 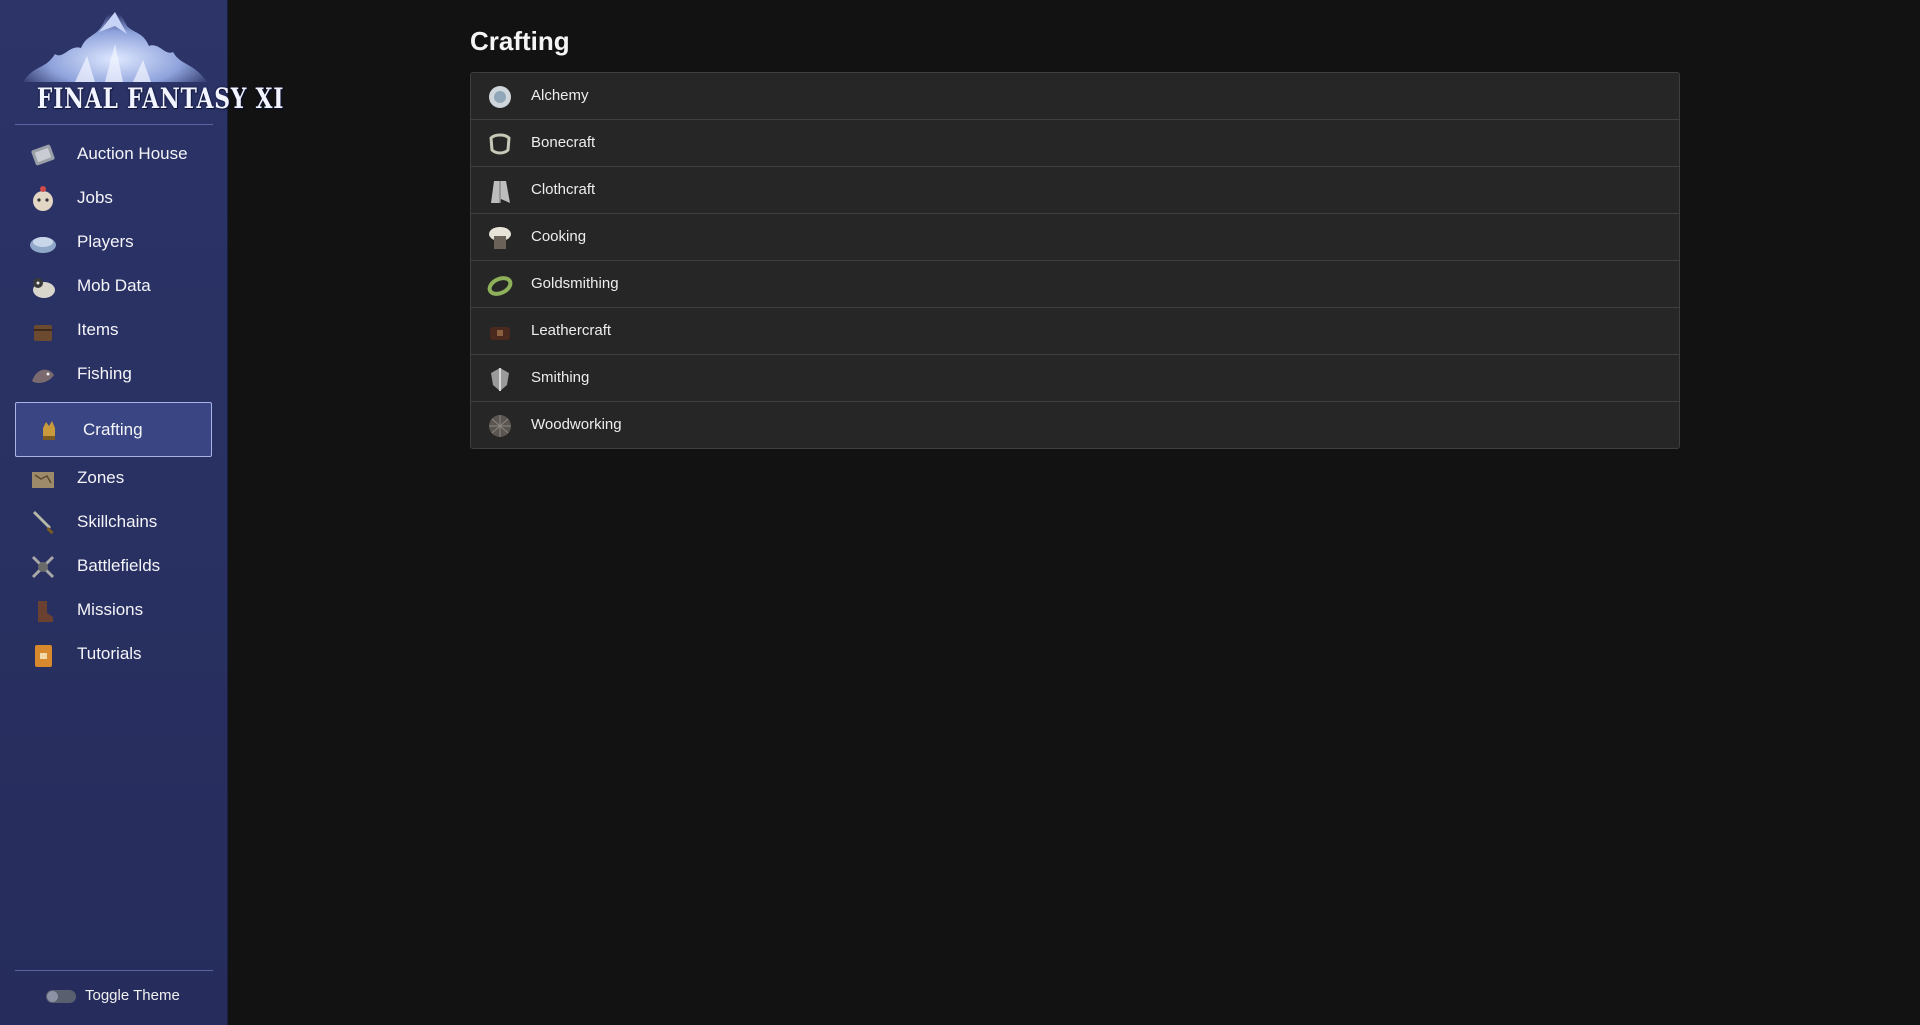 I want to click on gauntlet-icon, so click(x=49, y=430).